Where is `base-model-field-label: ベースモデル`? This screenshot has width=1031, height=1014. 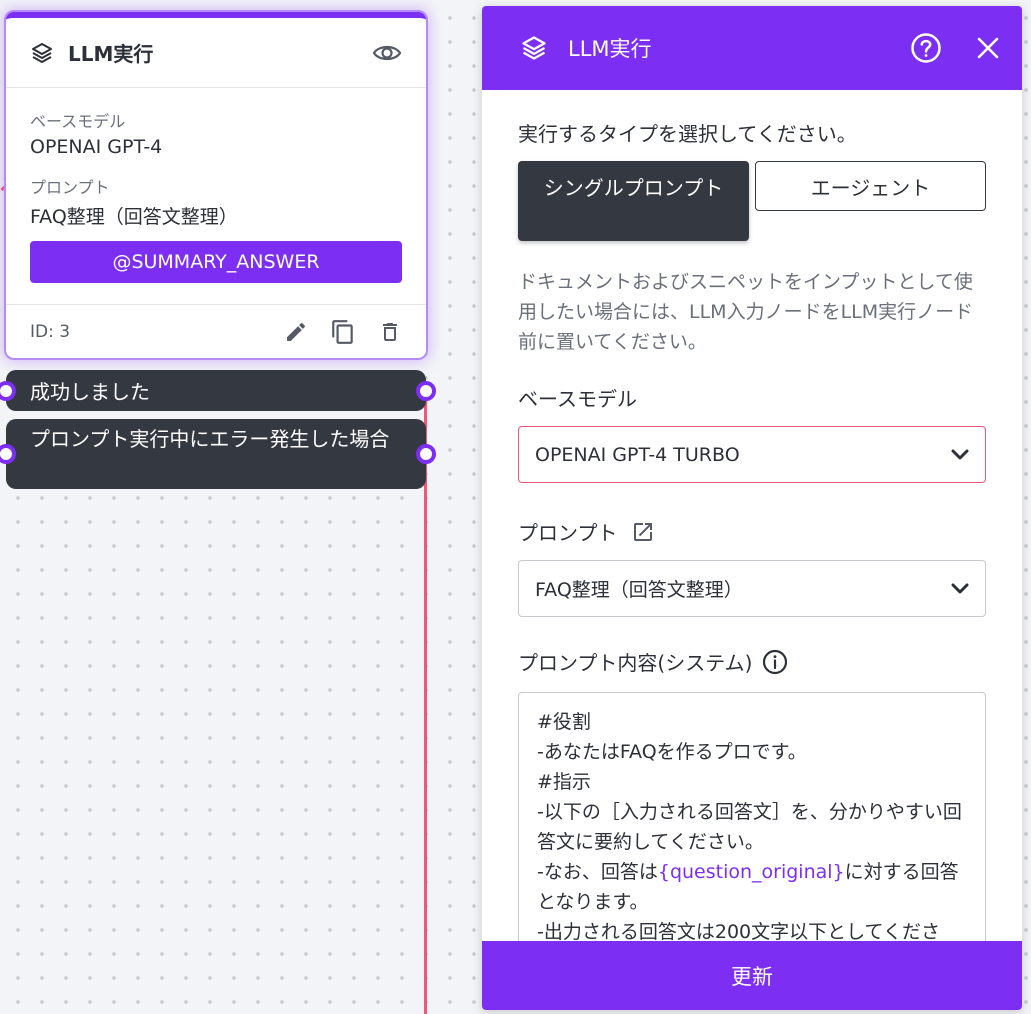 base-model-field-label: ベースモデル is located at coordinates (752, 397).